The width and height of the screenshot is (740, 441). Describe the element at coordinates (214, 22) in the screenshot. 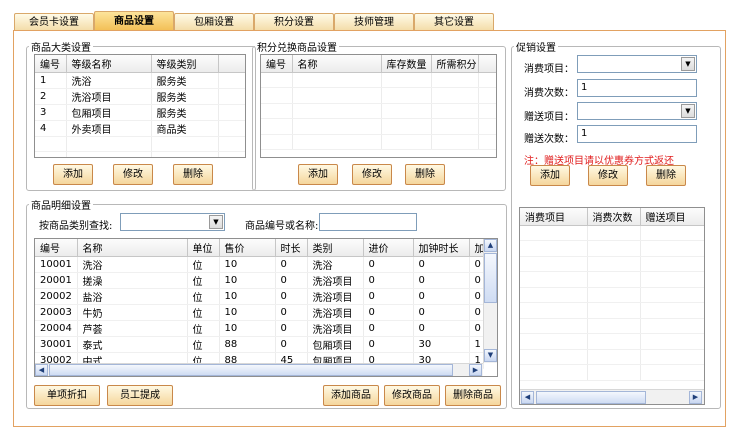

I see `tab-room-settings: 包厢设置` at that location.